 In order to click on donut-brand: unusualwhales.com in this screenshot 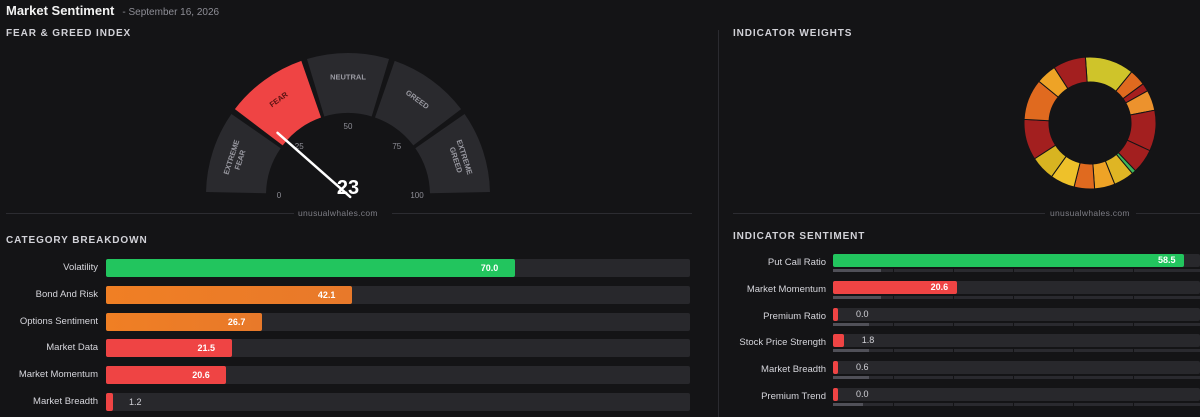, I will do `click(1090, 213)`.